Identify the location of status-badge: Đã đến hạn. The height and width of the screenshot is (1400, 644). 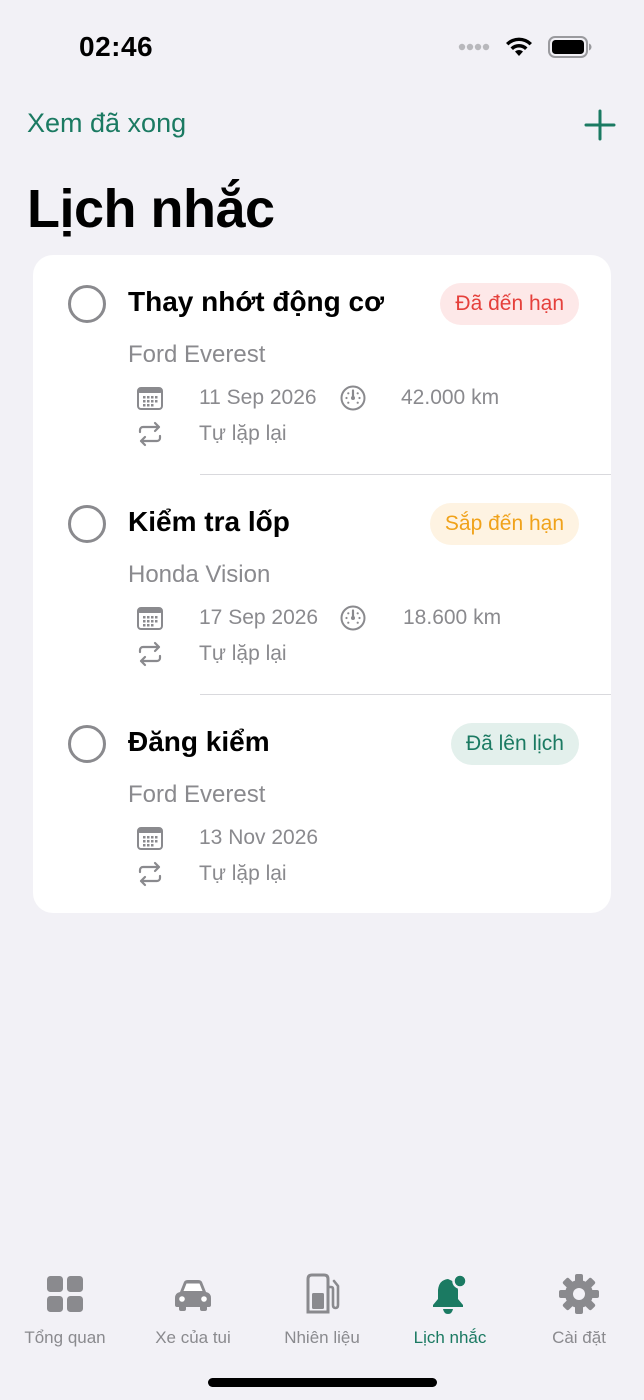
(509, 304).